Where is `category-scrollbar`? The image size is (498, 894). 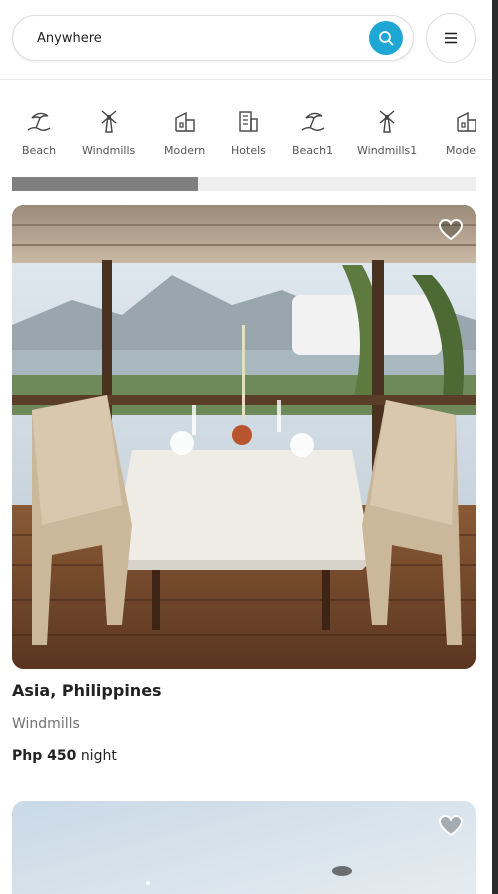 category-scrollbar is located at coordinates (244, 184).